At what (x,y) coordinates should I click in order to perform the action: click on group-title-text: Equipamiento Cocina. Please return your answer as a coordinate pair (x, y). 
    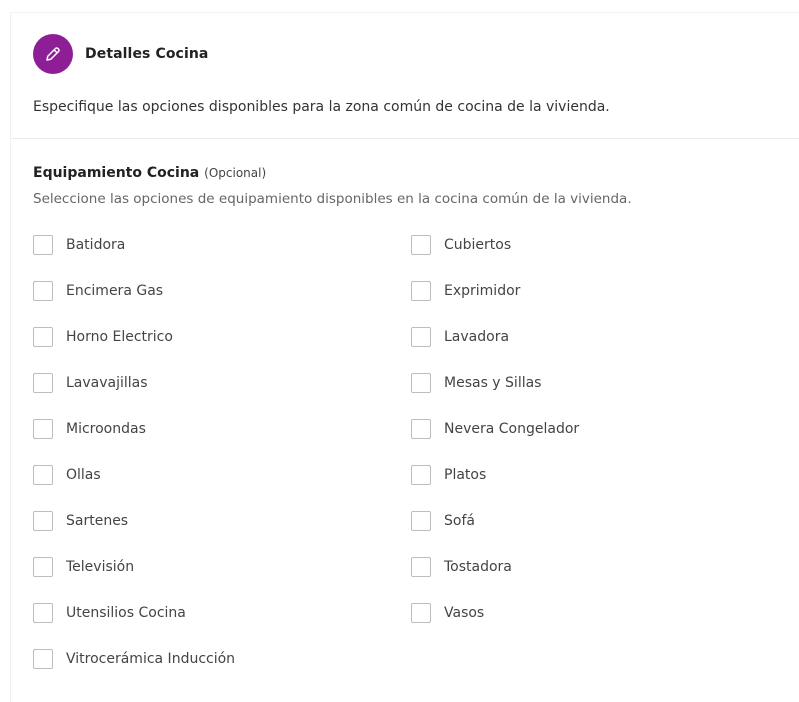
    Looking at the image, I should click on (116, 173).